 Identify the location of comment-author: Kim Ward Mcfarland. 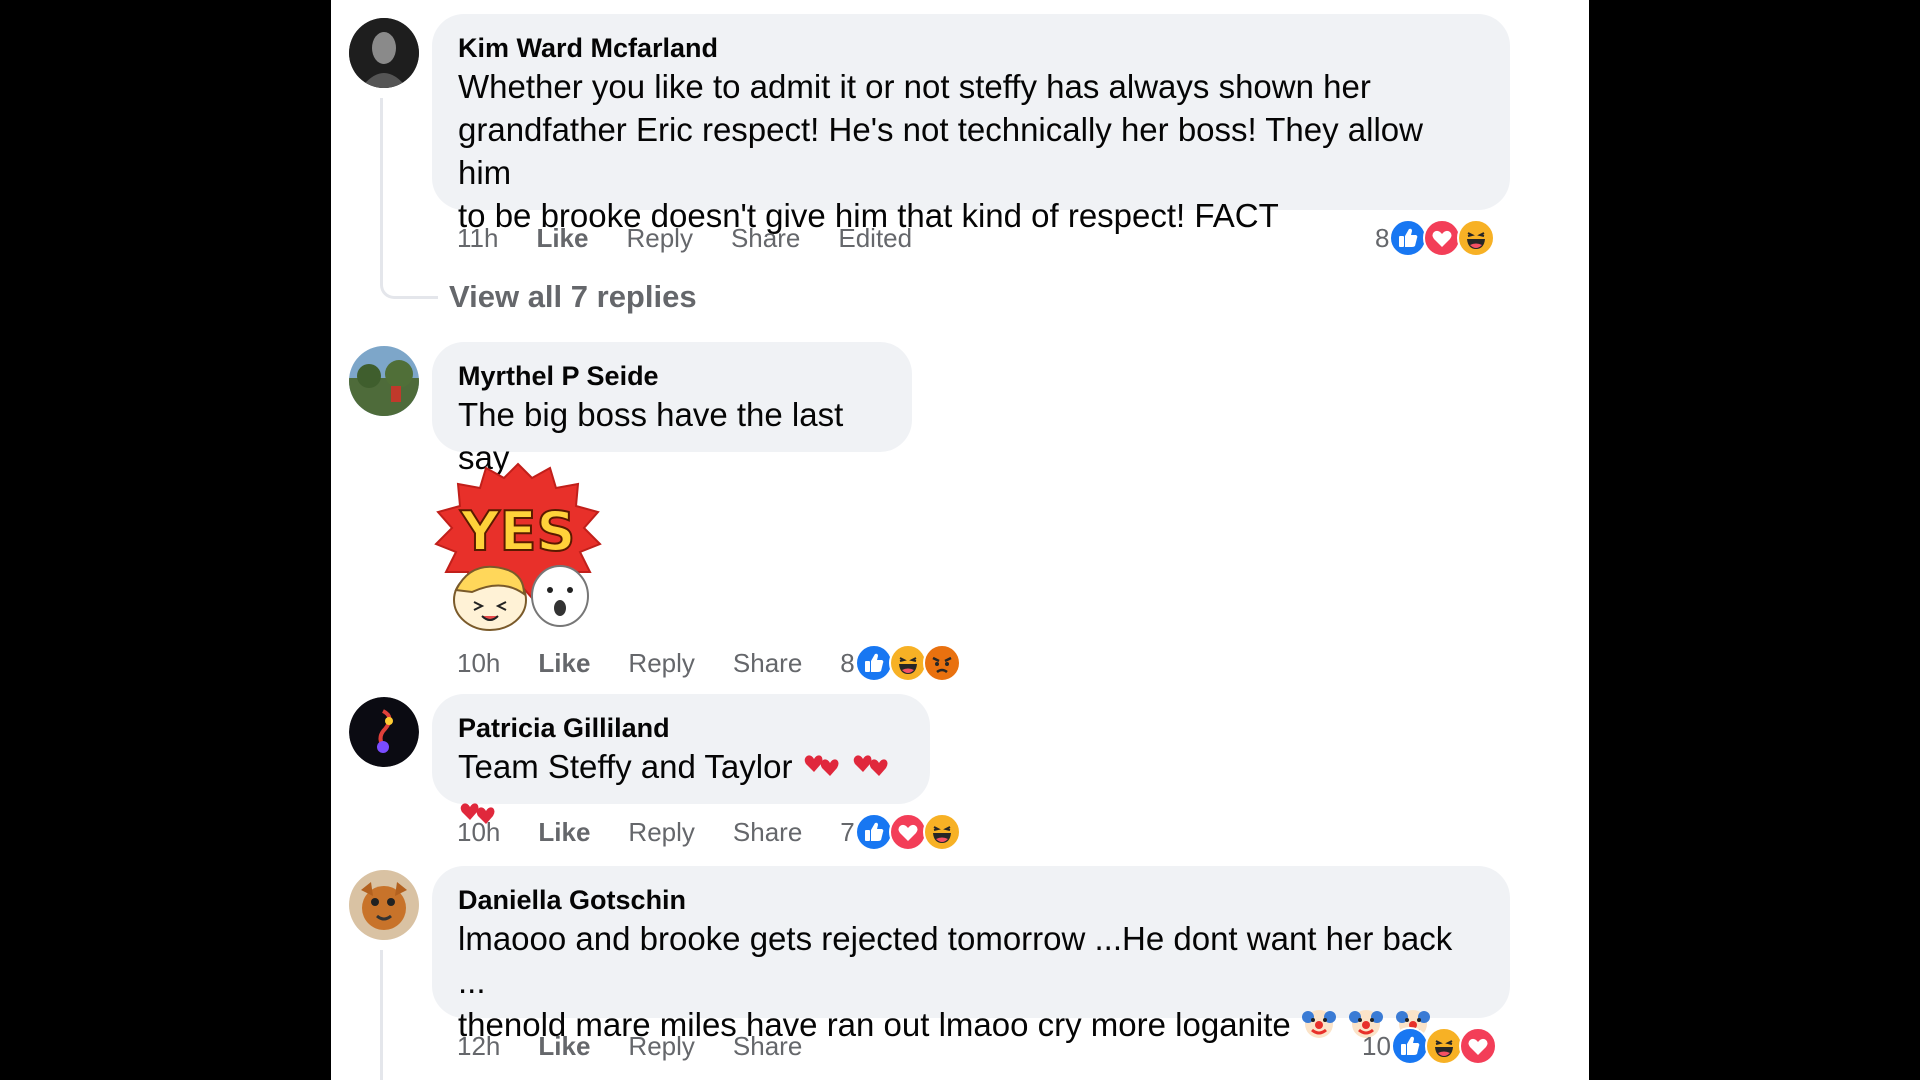
(971, 48).